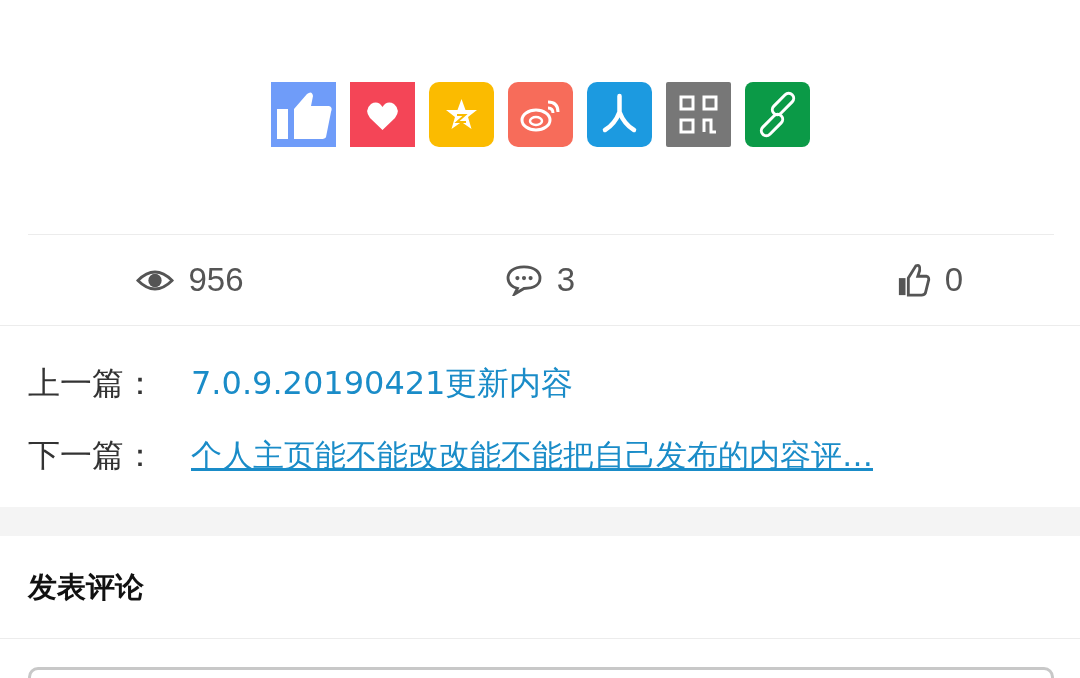 This screenshot has height=678, width=1080. I want to click on article-link: 7.0.9.20190421更新内容, so click(382, 383).